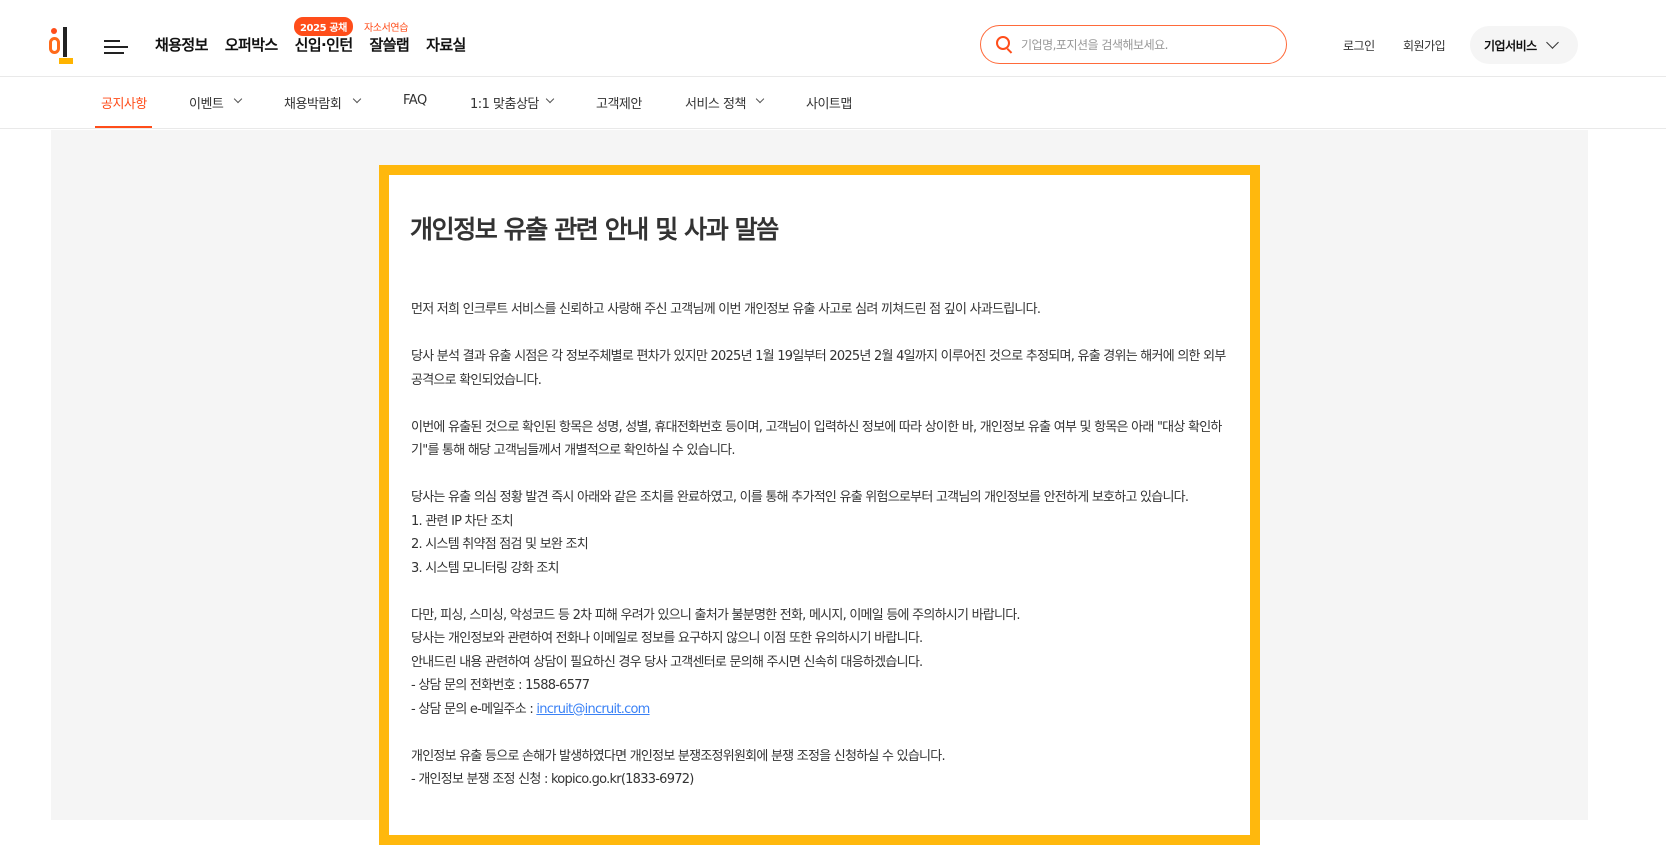  I want to click on subnav-consult: 1:1 맞춤상담, so click(504, 102).